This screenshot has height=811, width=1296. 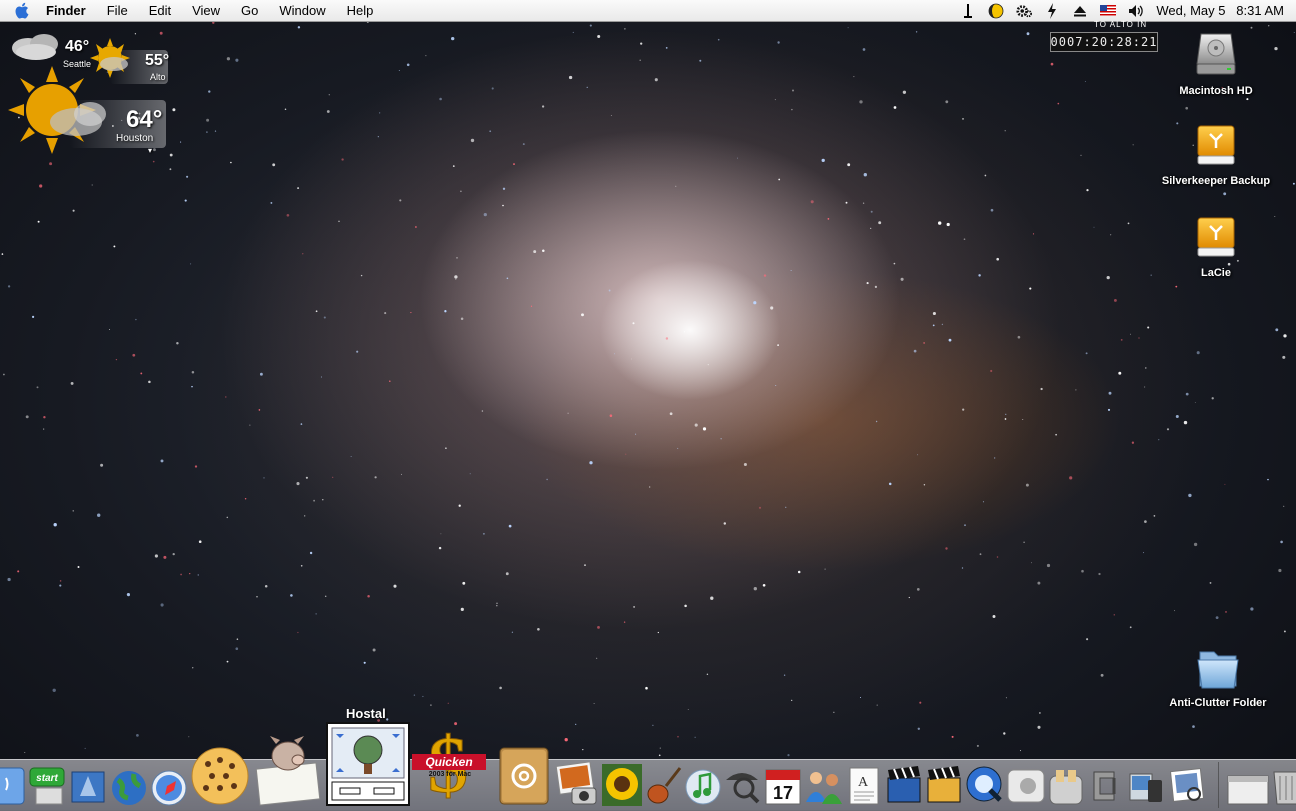 I want to click on menu-clock: Wed, May 5 8:31 AM, so click(x=1220, y=10).